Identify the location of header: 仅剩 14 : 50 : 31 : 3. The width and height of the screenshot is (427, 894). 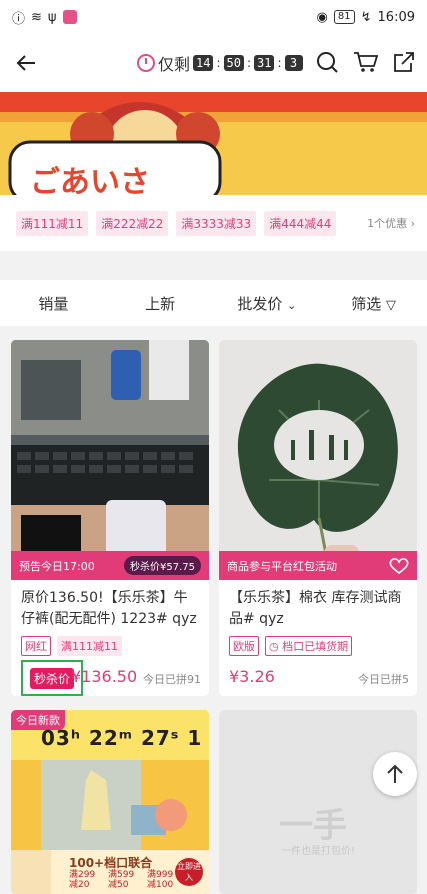
(213, 63).